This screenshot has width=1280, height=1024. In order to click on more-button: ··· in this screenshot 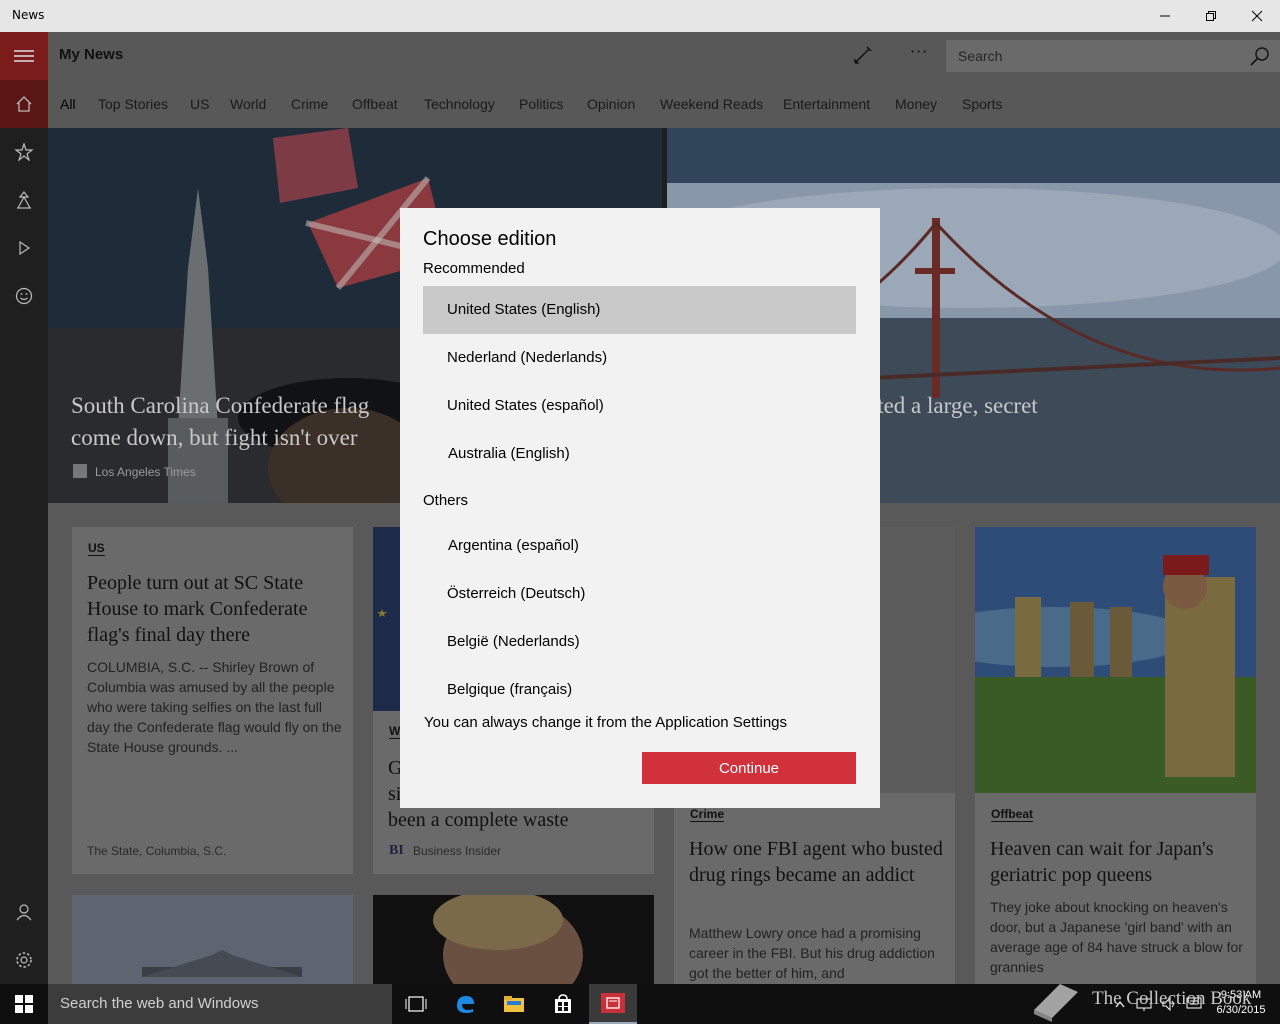, I will do `click(919, 51)`.